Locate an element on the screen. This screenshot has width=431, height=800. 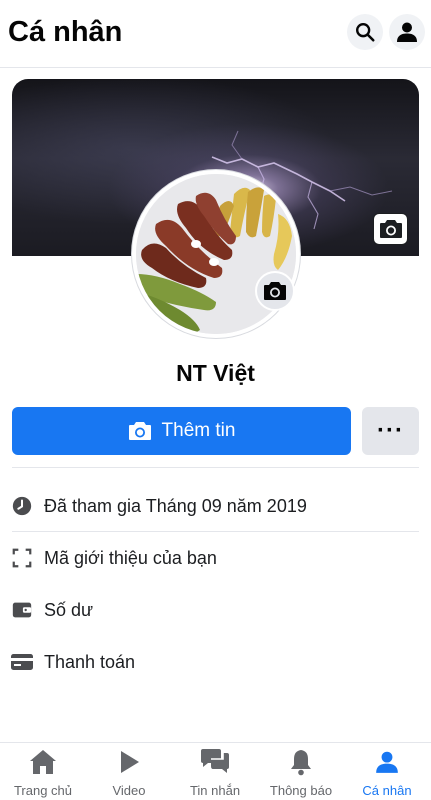
more-icon: ··· is located at coordinates (390, 430).